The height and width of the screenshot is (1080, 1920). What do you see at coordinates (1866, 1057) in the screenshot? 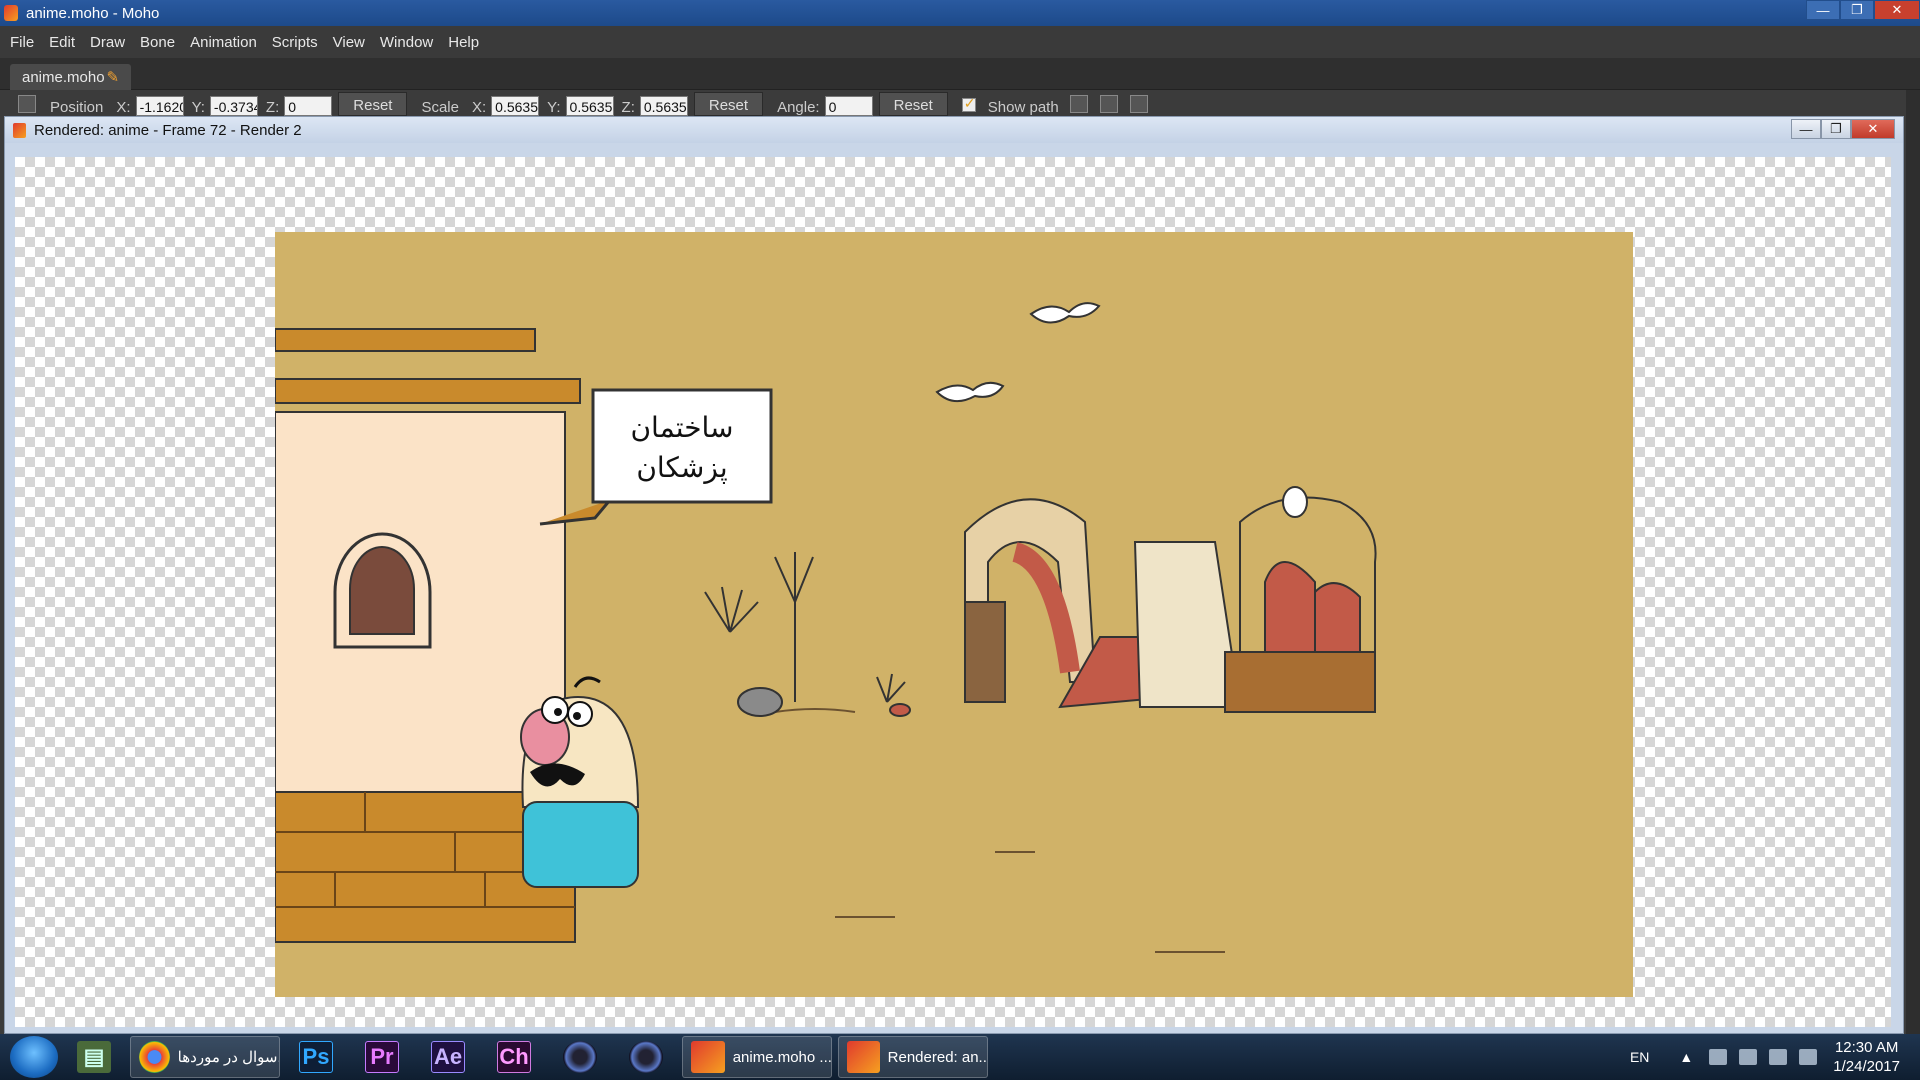
I see `clock: 12:30 AM 1/24/2017` at bounding box center [1866, 1057].